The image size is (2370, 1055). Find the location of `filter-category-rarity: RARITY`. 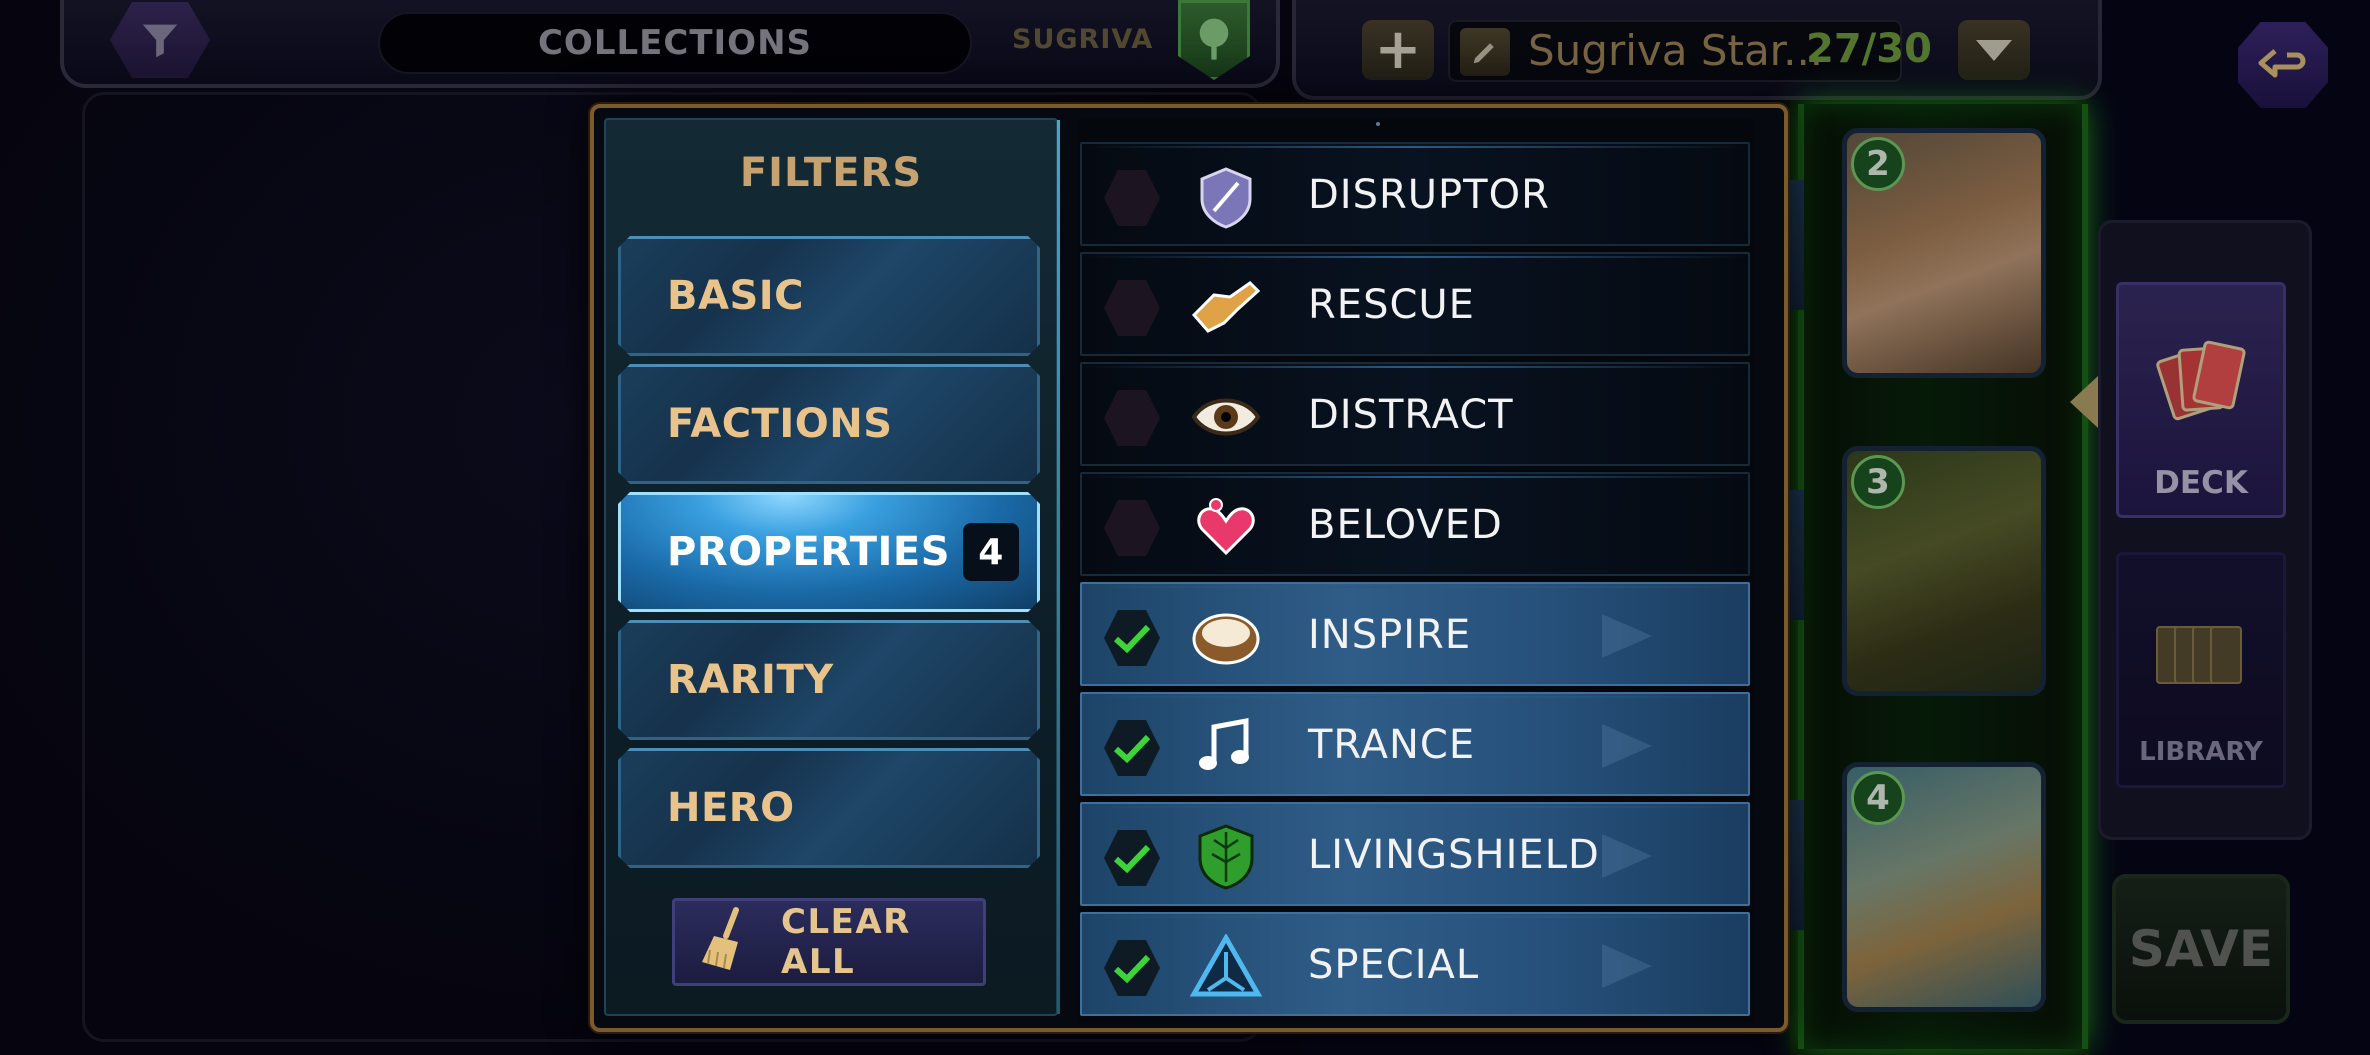

filter-category-rarity: RARITY is located at coordinates (829, 680).